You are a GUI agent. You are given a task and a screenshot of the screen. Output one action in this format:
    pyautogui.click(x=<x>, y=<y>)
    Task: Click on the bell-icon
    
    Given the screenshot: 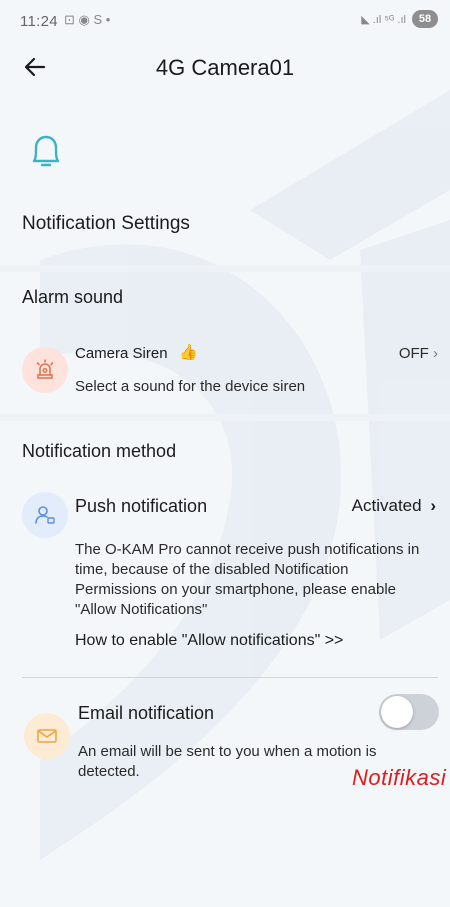 What is the action you would take?
    pyautogui.click(x=46, y=151)
    